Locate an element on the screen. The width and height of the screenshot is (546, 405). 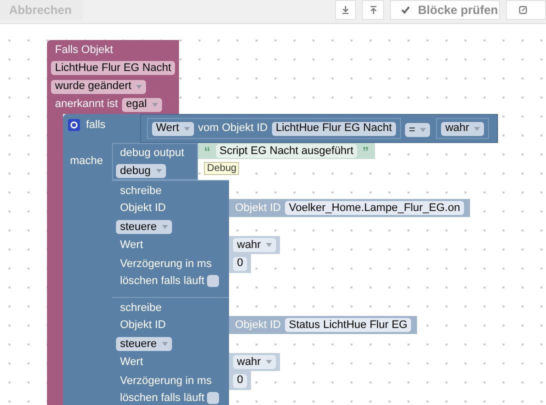
block-label: falls is located at coordinates (96, 125).